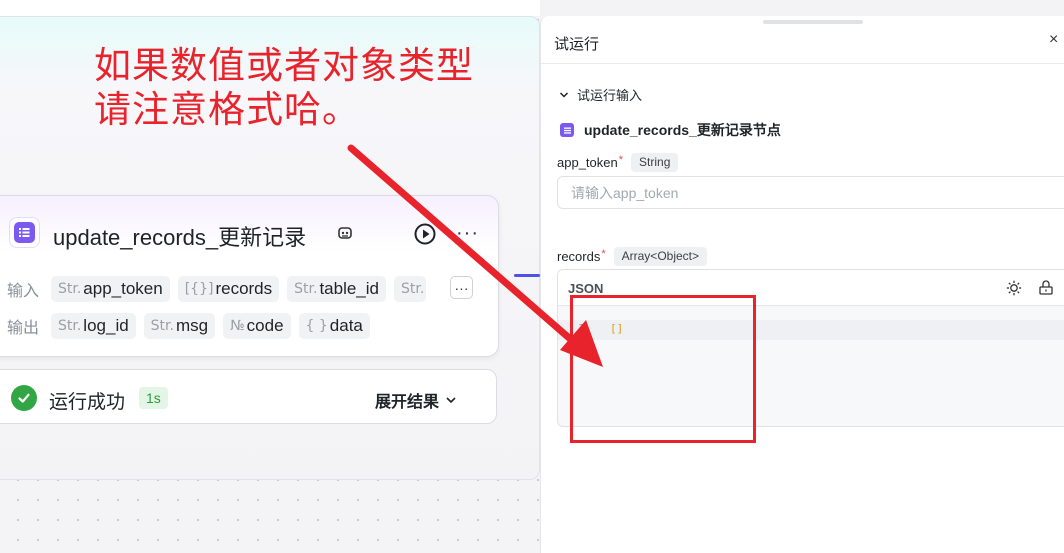  I want to click on inputs-label: 输入, so click(23, 291).